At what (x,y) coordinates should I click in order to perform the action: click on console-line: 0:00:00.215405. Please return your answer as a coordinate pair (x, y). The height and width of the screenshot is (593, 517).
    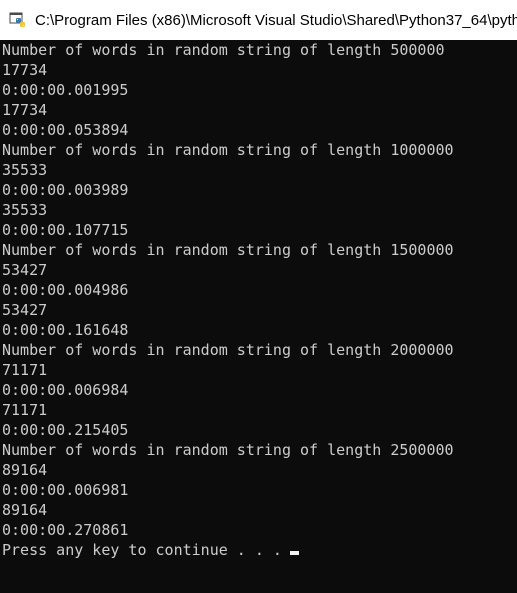
    Looking at the image, I should click on (65, 430).